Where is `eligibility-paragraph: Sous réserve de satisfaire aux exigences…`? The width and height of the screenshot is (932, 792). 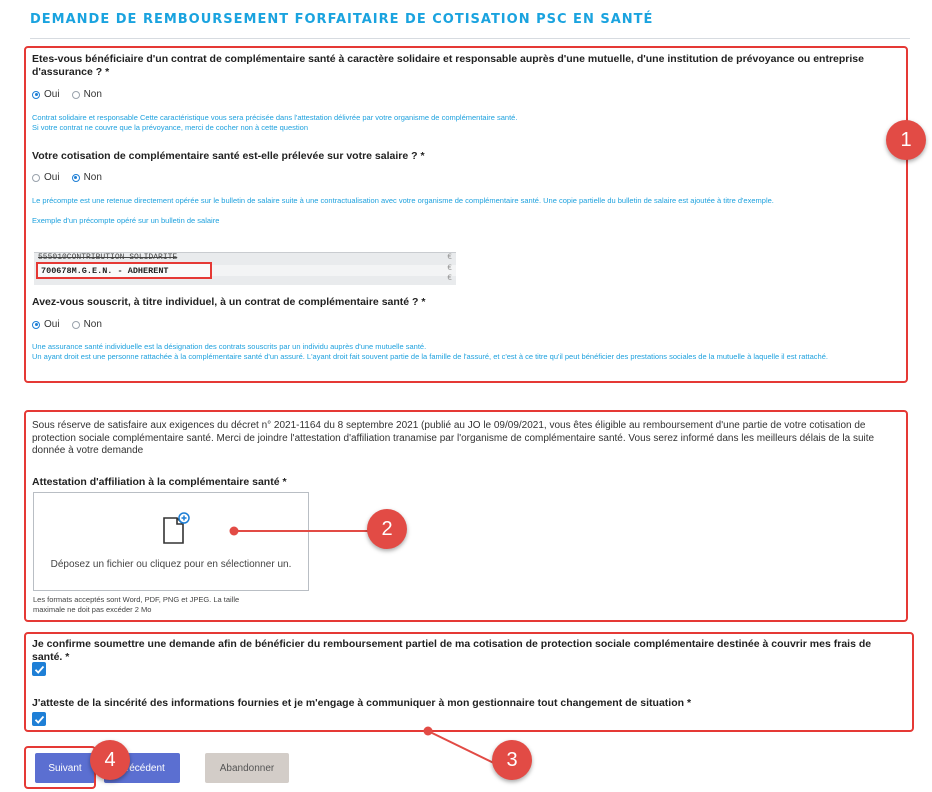 eligibility-paragraph: Sous réserve de satisfaire aux exigences… is located at coordinates (453, 438).